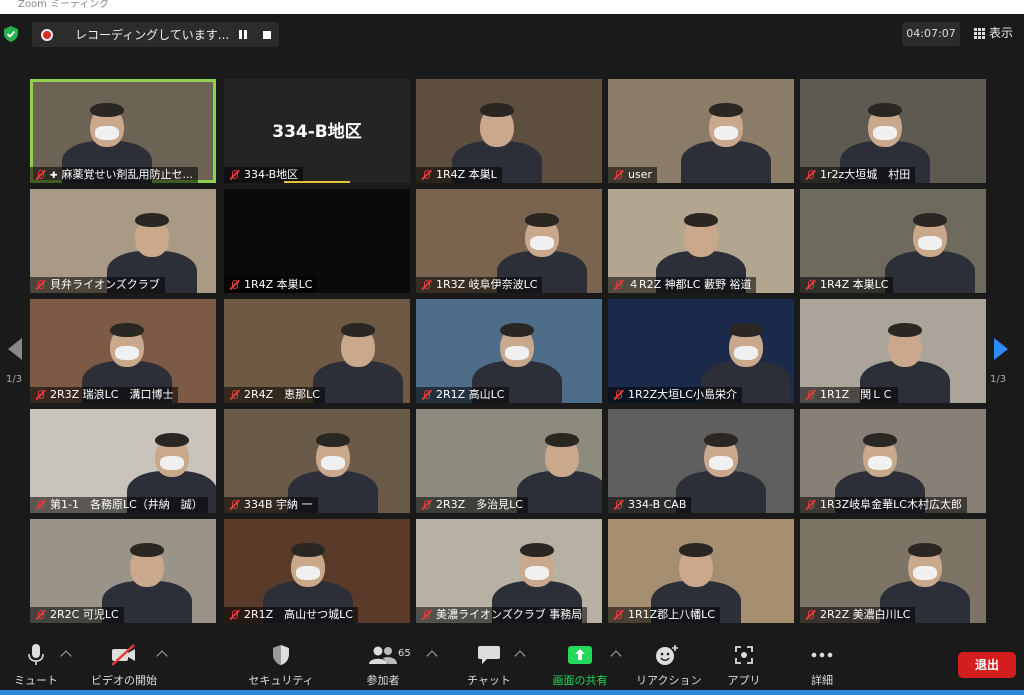 The width and height of the screenshot is (1024, 695). I want to click on leave-button: 退出, so click(987, 665).